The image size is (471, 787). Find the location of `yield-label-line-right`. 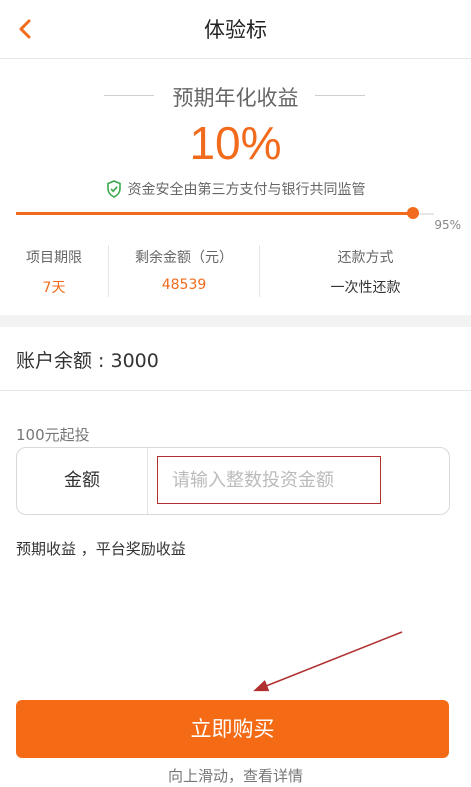

yield-label-line-right is located at coordinates (340, 95).